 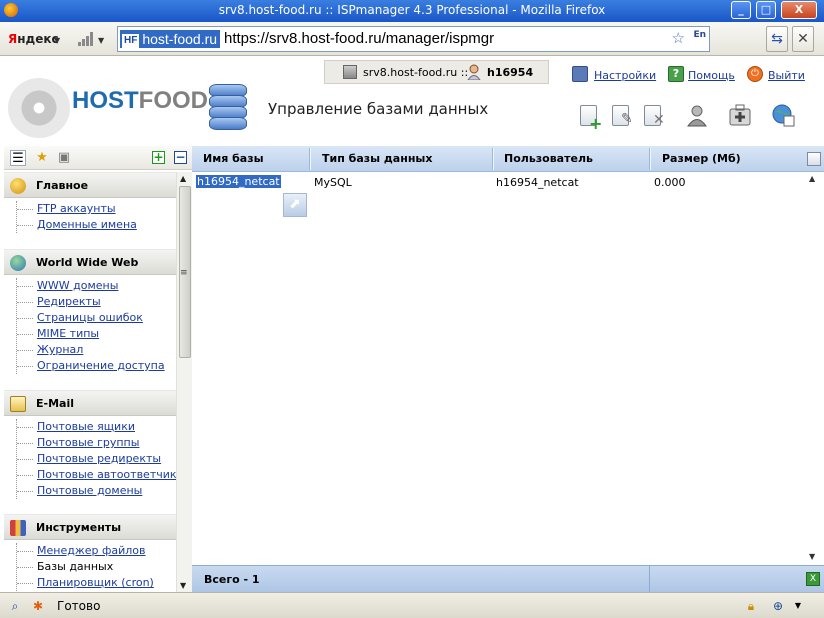 What do you see at coordinates (90, 527) in the screenshot?
I see `section-tools: Инструменты` at bounding box center [90, 527].